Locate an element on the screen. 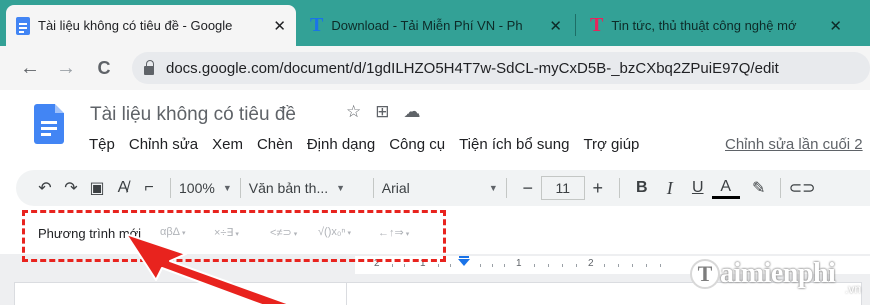 The height and width of the screenshot is (305, 870). insert-link-icon: ⊂⊃ is located at coordinates (802, 188).